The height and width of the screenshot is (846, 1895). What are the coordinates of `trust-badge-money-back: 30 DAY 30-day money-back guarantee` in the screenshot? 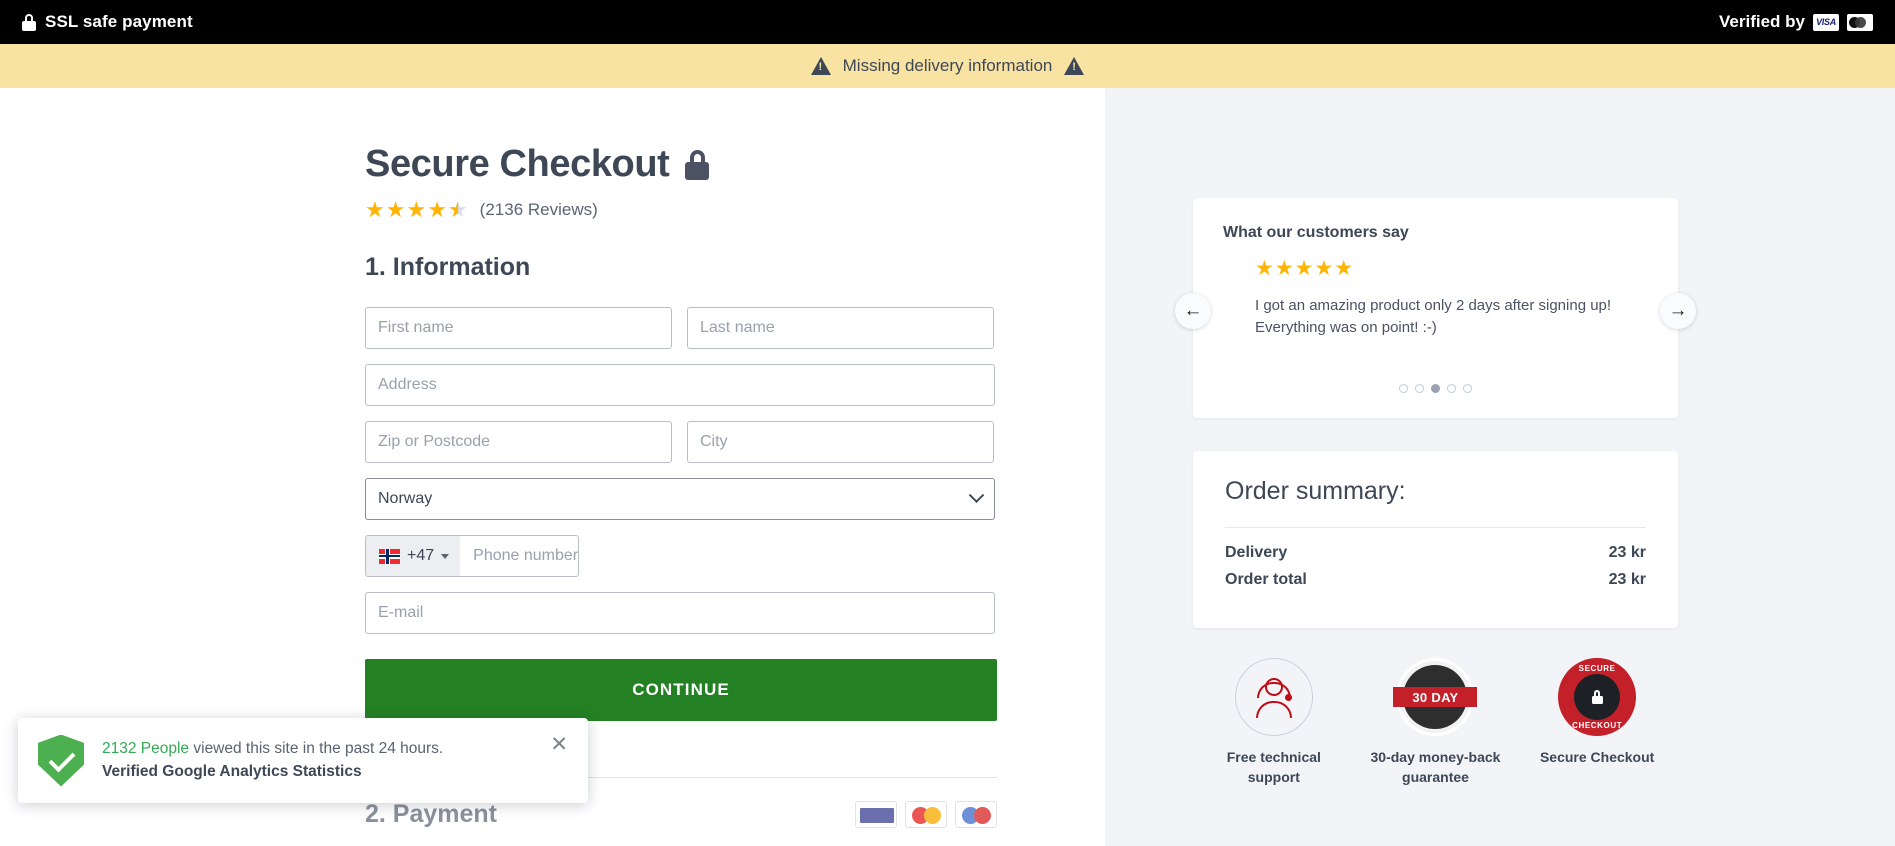 It's located at (1435, 723).